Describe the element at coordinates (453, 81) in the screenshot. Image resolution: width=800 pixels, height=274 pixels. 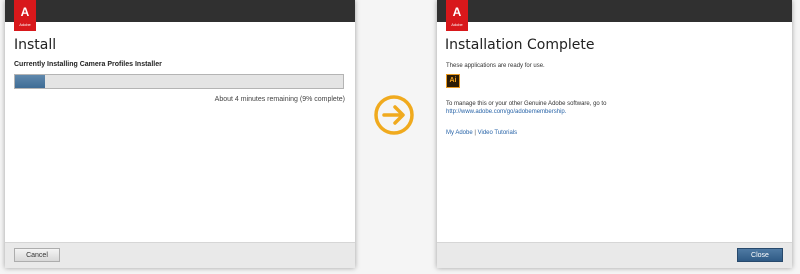
I see `illustrator-app-icon: Ai` at that location.